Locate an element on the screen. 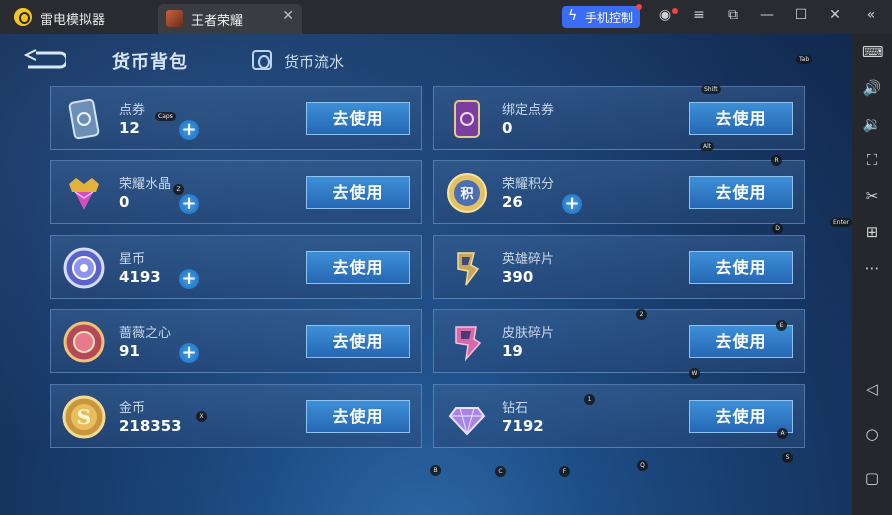  key-hint-q: Q is located at coordinates (642, 465).